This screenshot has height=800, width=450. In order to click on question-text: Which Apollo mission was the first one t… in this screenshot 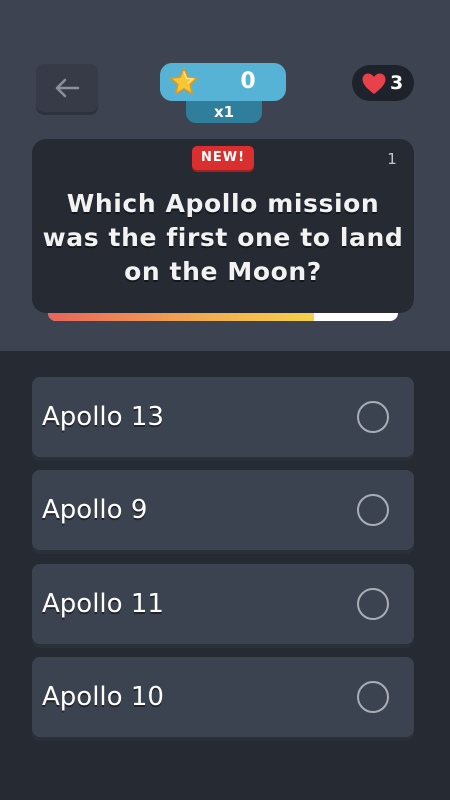, I will do `click(223, 237)`.